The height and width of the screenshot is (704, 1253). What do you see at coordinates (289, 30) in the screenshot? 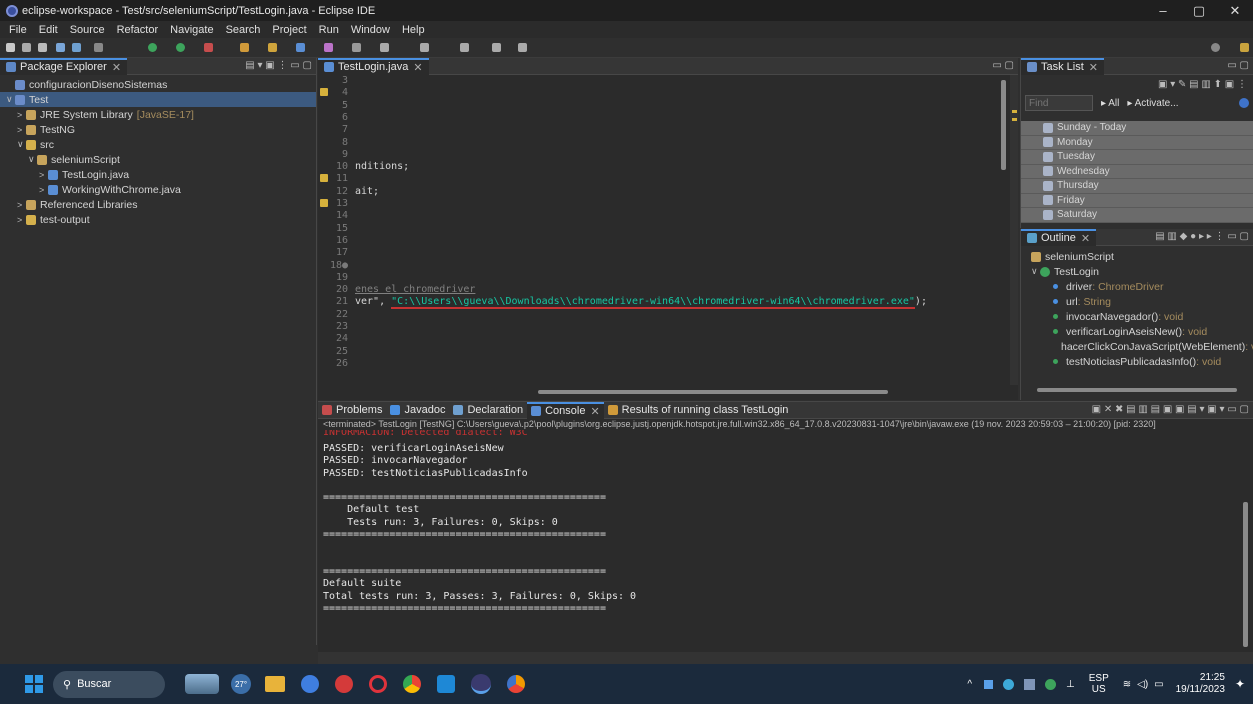
I see `menu-project: Project` at bounding box center [289, 30].